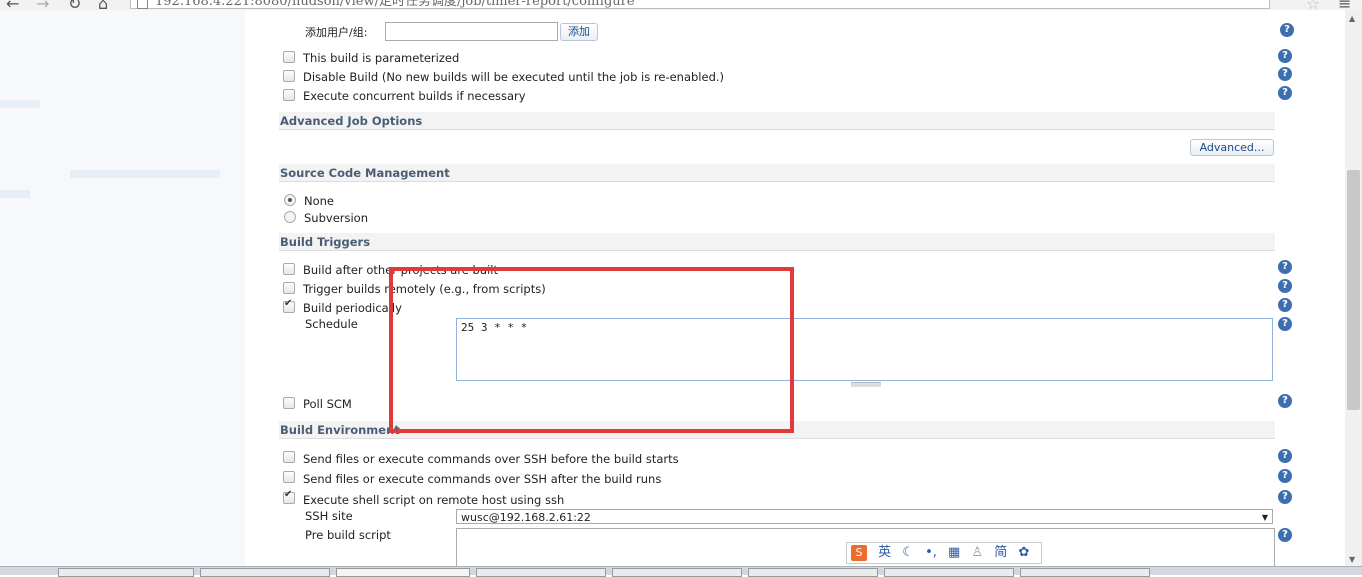 The width and height of the screenshot is (1362, 577). Describe the element at coordinates (290, 200) in the screenshot. I see `scm-none-radio` at that location.